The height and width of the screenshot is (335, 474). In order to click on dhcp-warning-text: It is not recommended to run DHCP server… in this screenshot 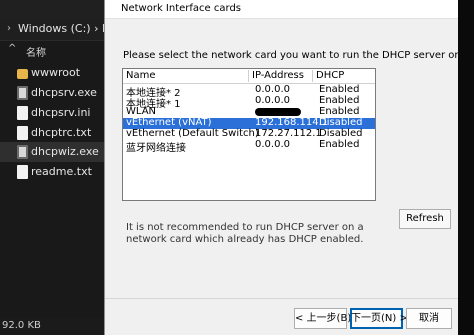, I will do `click(245, 233)`.